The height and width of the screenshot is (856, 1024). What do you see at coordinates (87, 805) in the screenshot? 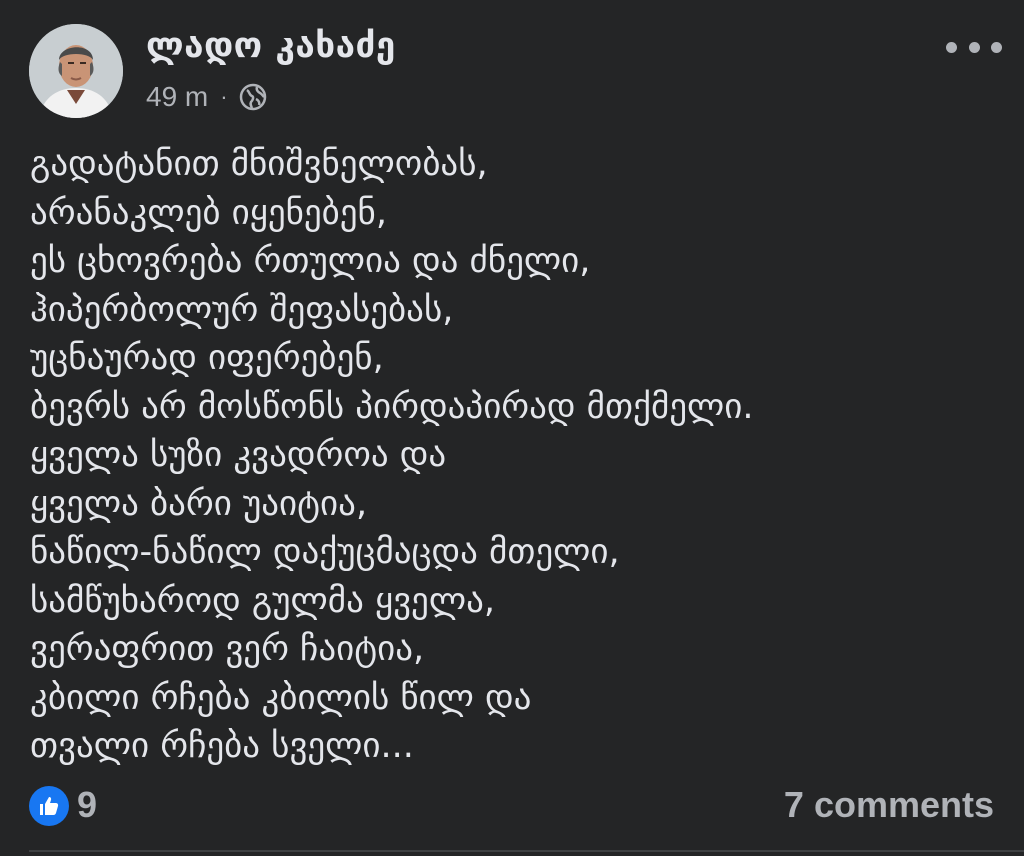
I see `reaction-count: 9` at bounding box center [87, 805].